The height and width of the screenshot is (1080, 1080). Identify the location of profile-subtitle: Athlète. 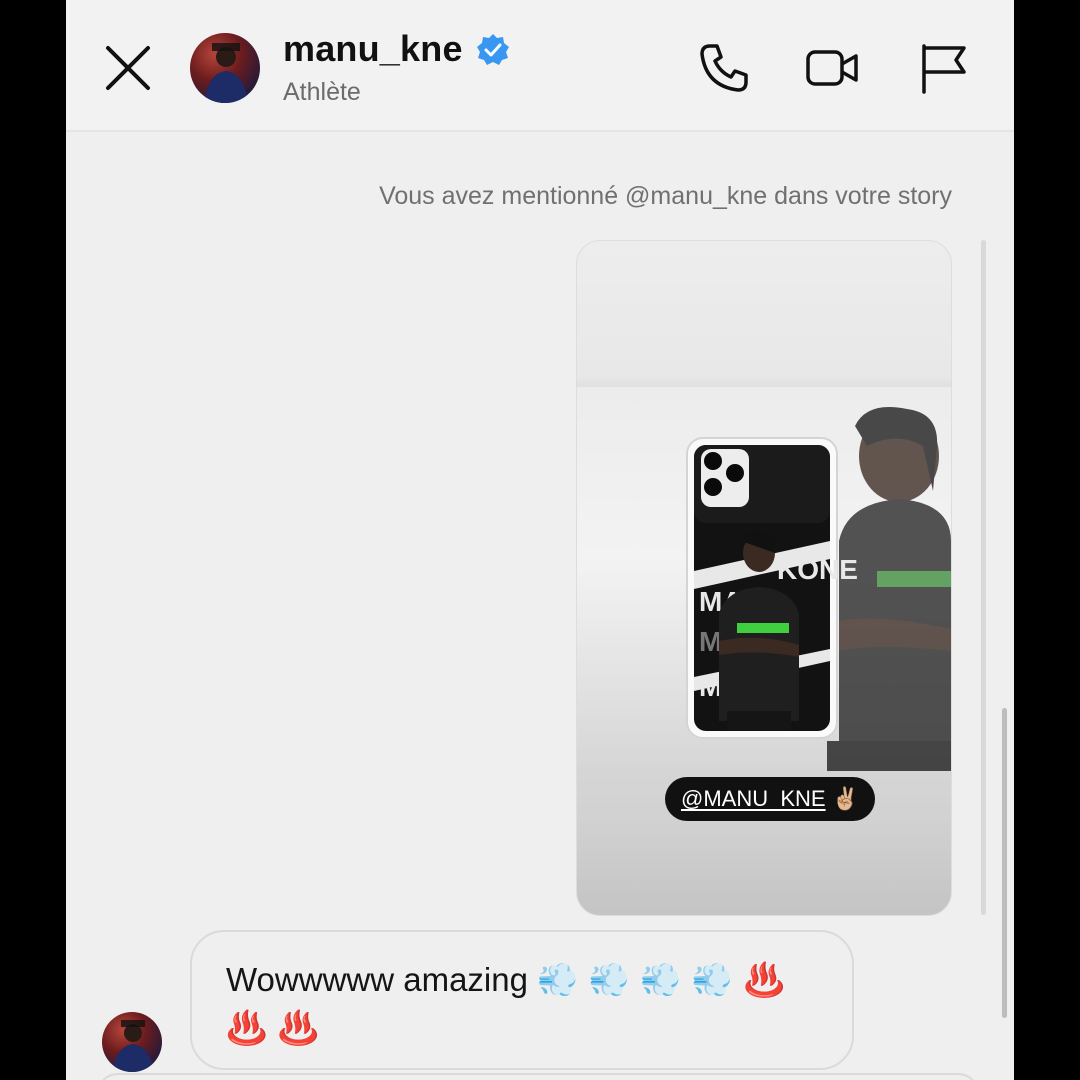
(322, 92).